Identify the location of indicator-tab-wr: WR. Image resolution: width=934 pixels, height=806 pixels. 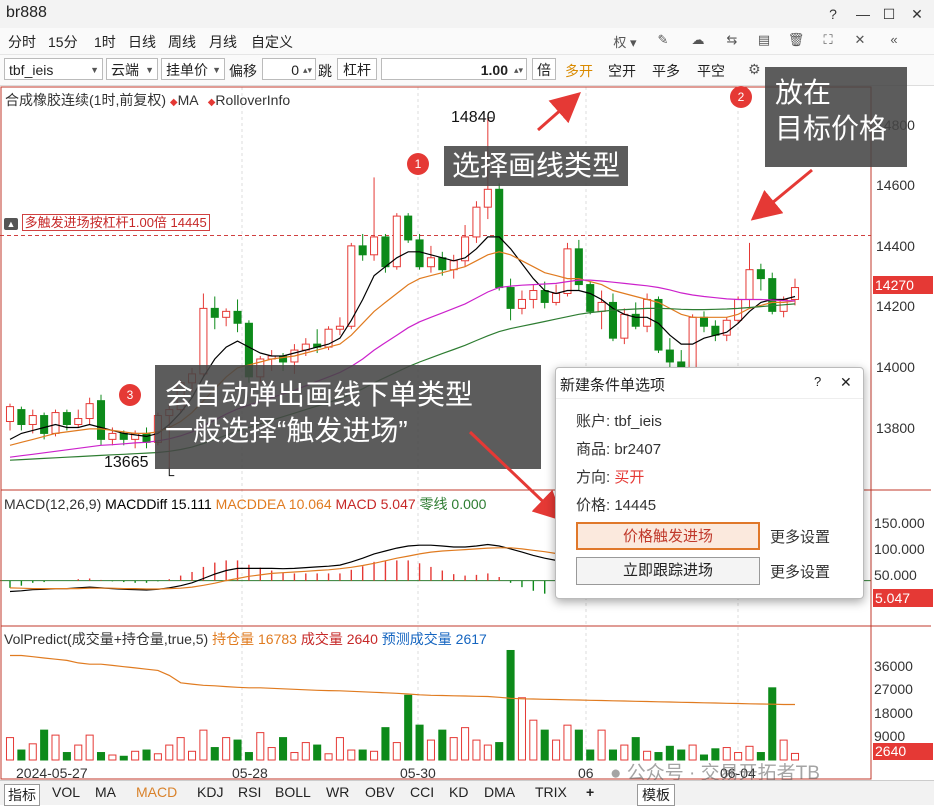
(337, 792).